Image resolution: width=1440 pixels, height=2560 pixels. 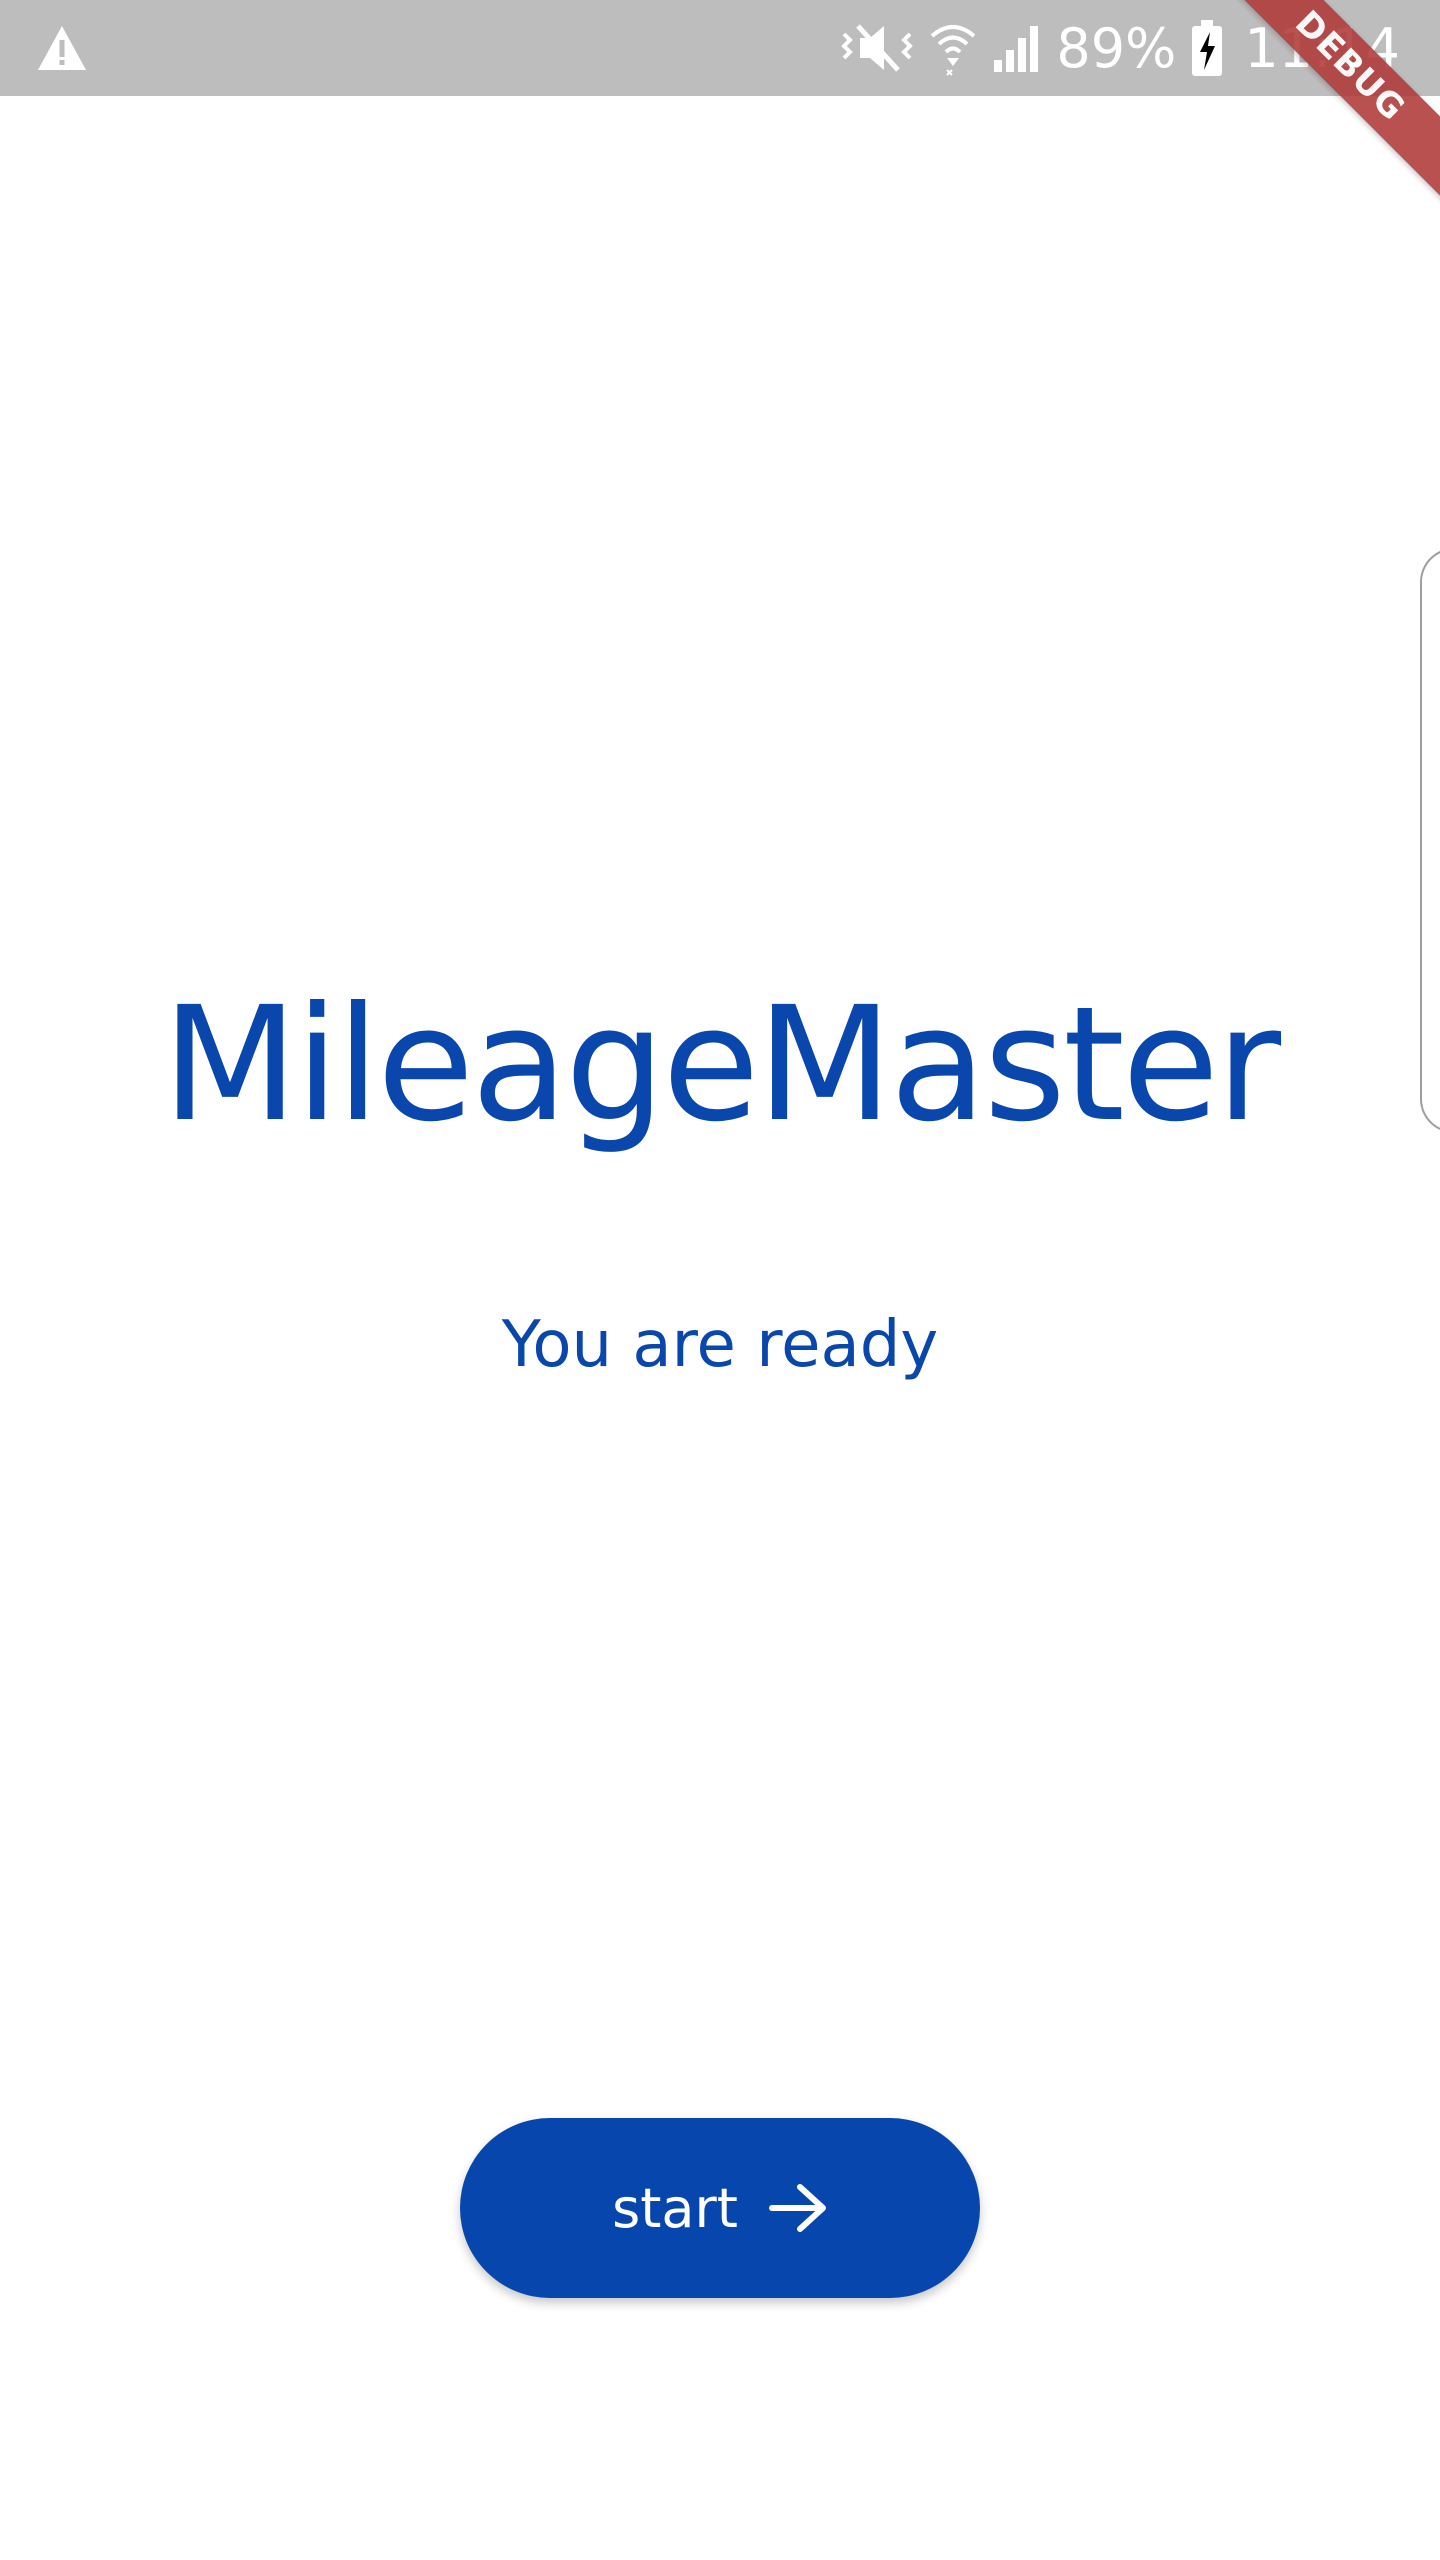 What do you see at coordinates (797, 2208) in the screenshot?
I see `arrow-right-icon` at bounding box center [797, 2208].